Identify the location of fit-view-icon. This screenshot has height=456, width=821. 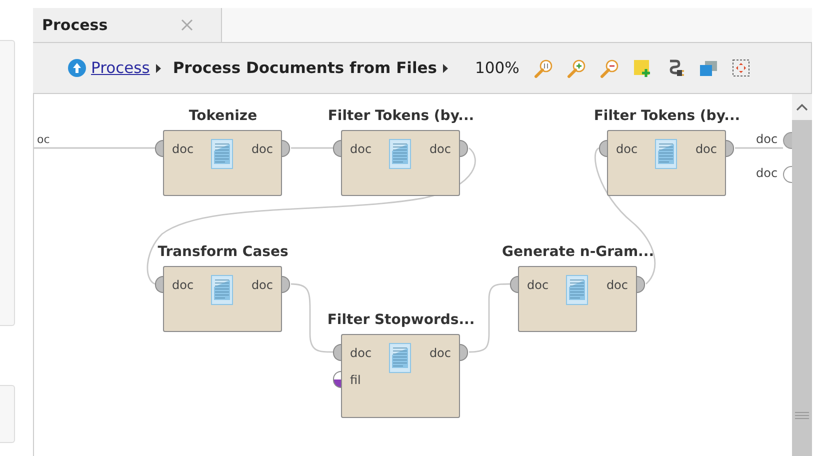
(742, 68).